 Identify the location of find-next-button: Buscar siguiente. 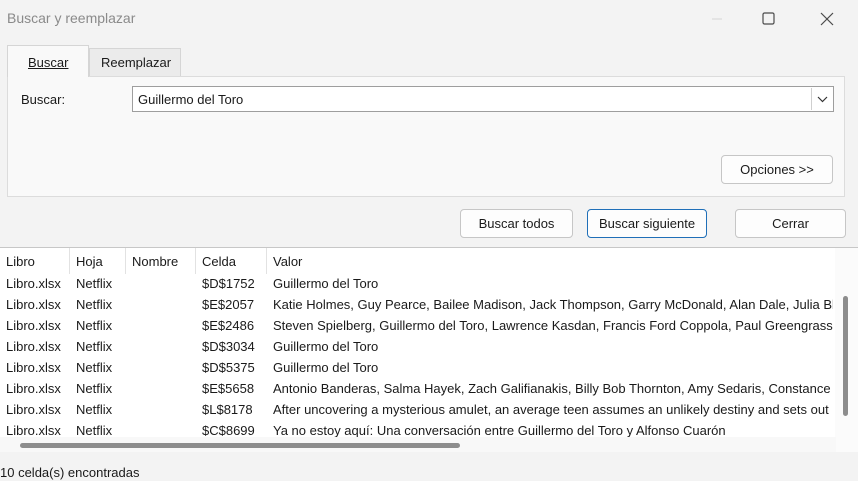
(647, 223).